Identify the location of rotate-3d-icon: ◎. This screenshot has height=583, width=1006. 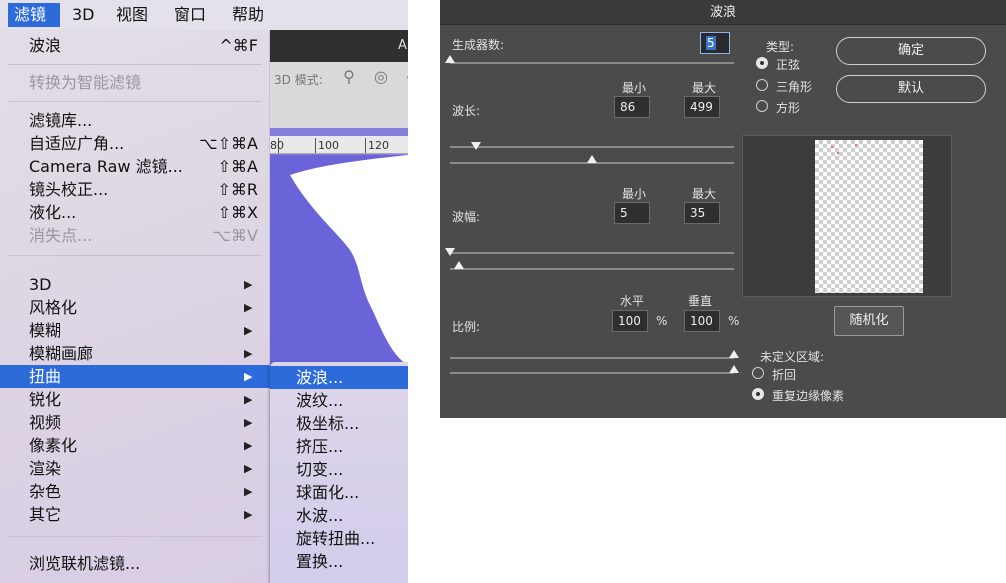
(381, 77).